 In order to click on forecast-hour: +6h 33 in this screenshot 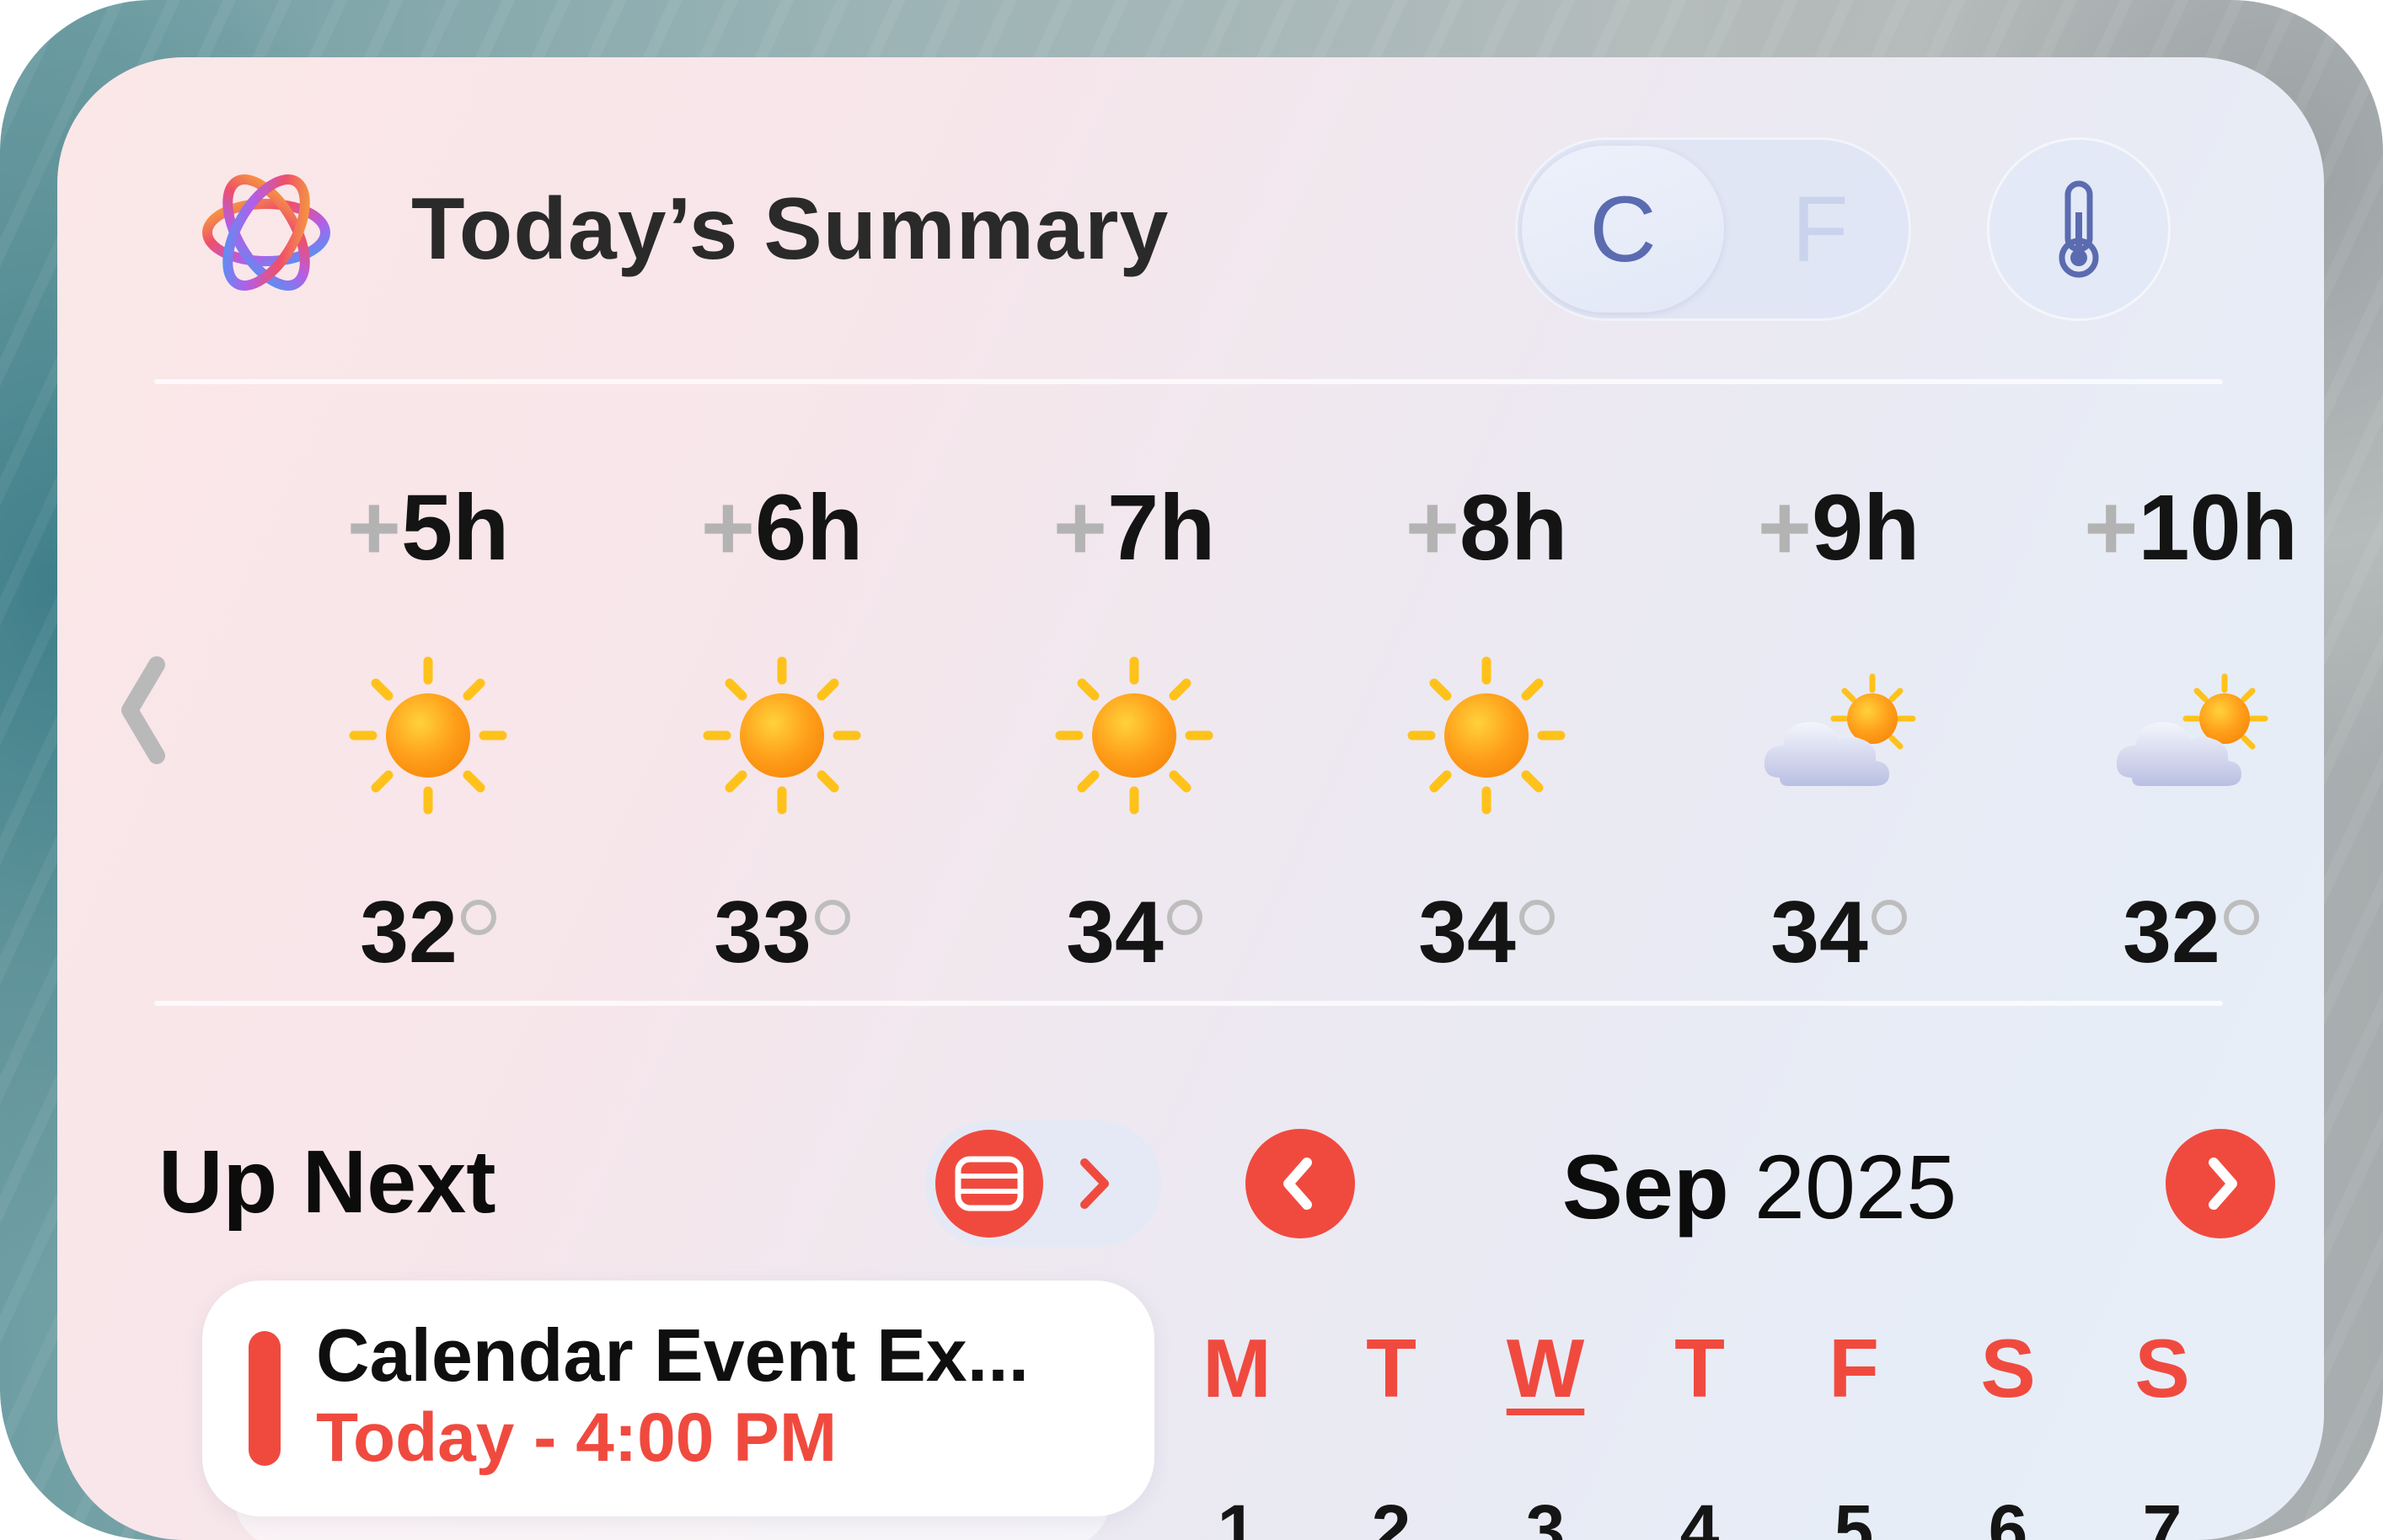, I will do `click(782, 743)`.